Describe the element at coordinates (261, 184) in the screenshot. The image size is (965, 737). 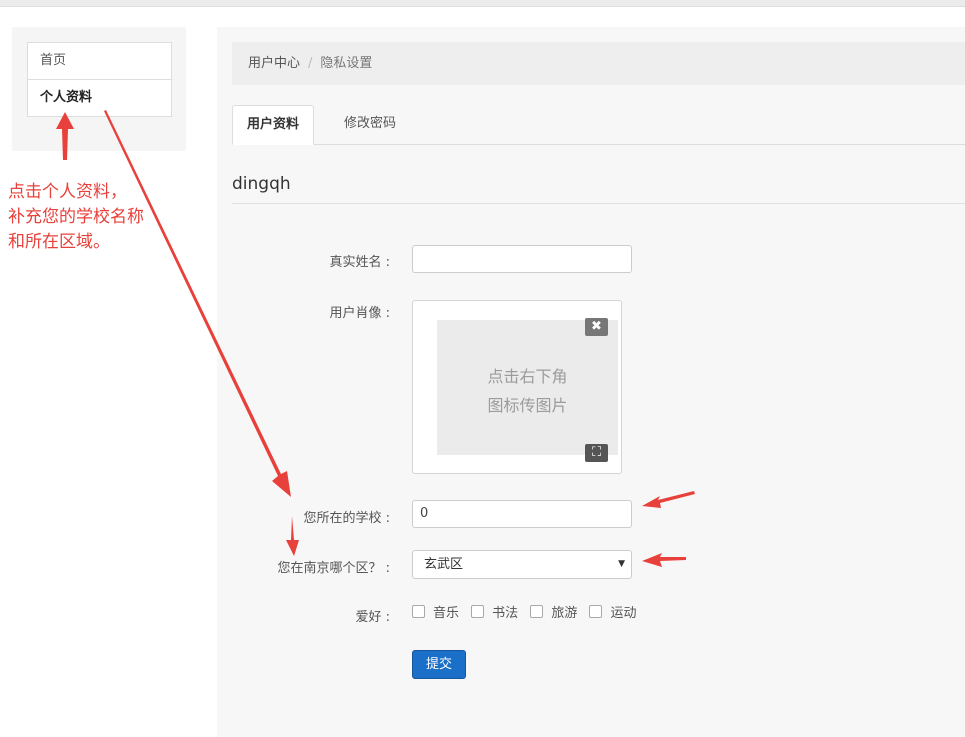
I see `username-heading: dingqh` at that location.